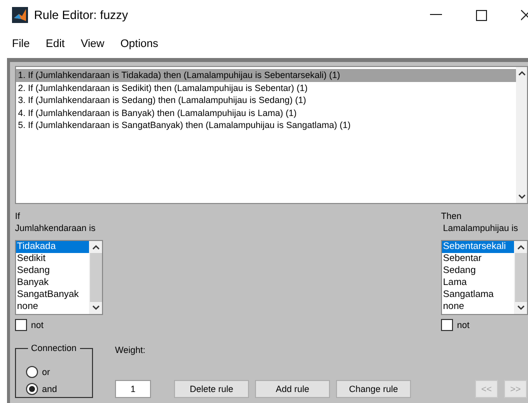 The height and width of the screenshot is (403, 528). I want to click on rule-item: 2. If (Jumlahkendaraan is Sedikit) then (Lamalampuhijau is Sebentar) (1), so click(266, 88).